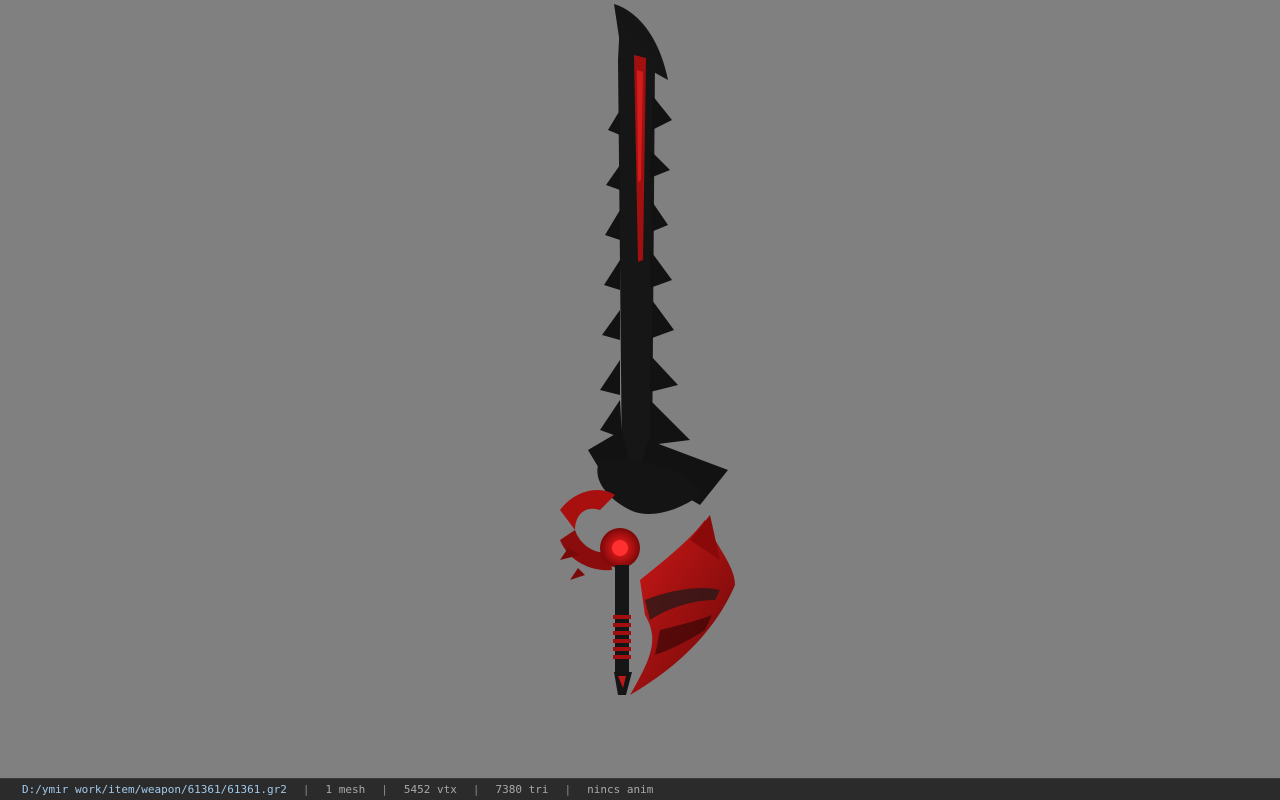 The width and height of the screenshot is (1280, 800). What do you see at coordinates (587, 510) in the screenshot?
I see `guard-left-wing` at bounding box center [587, 510].